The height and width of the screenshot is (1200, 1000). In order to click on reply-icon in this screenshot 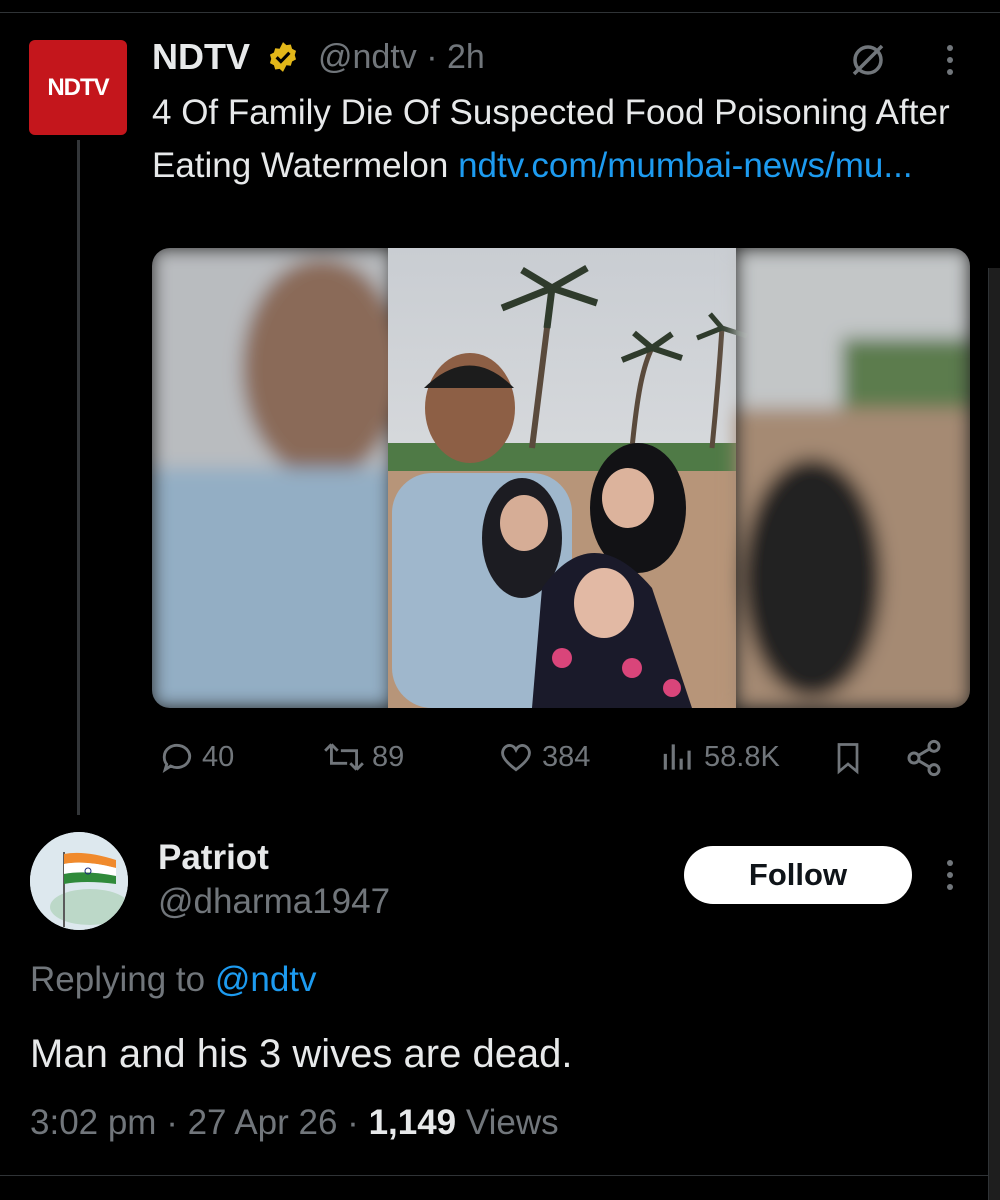, I will do `click(177, 758)`.